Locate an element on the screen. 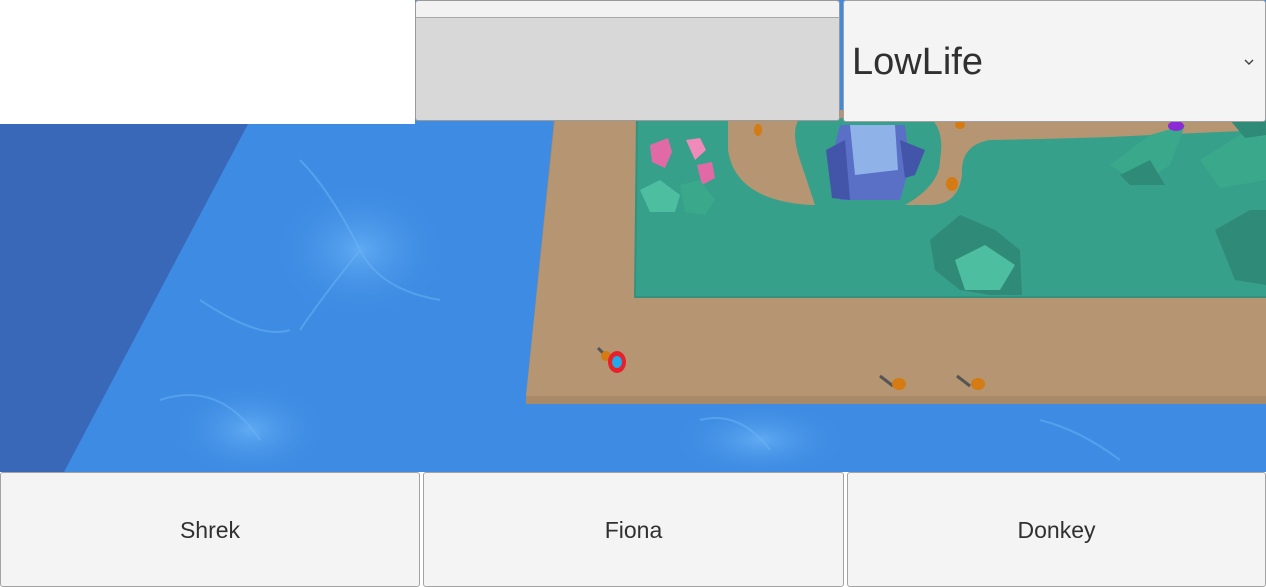  status-panel is located at coordinates (627, 60).